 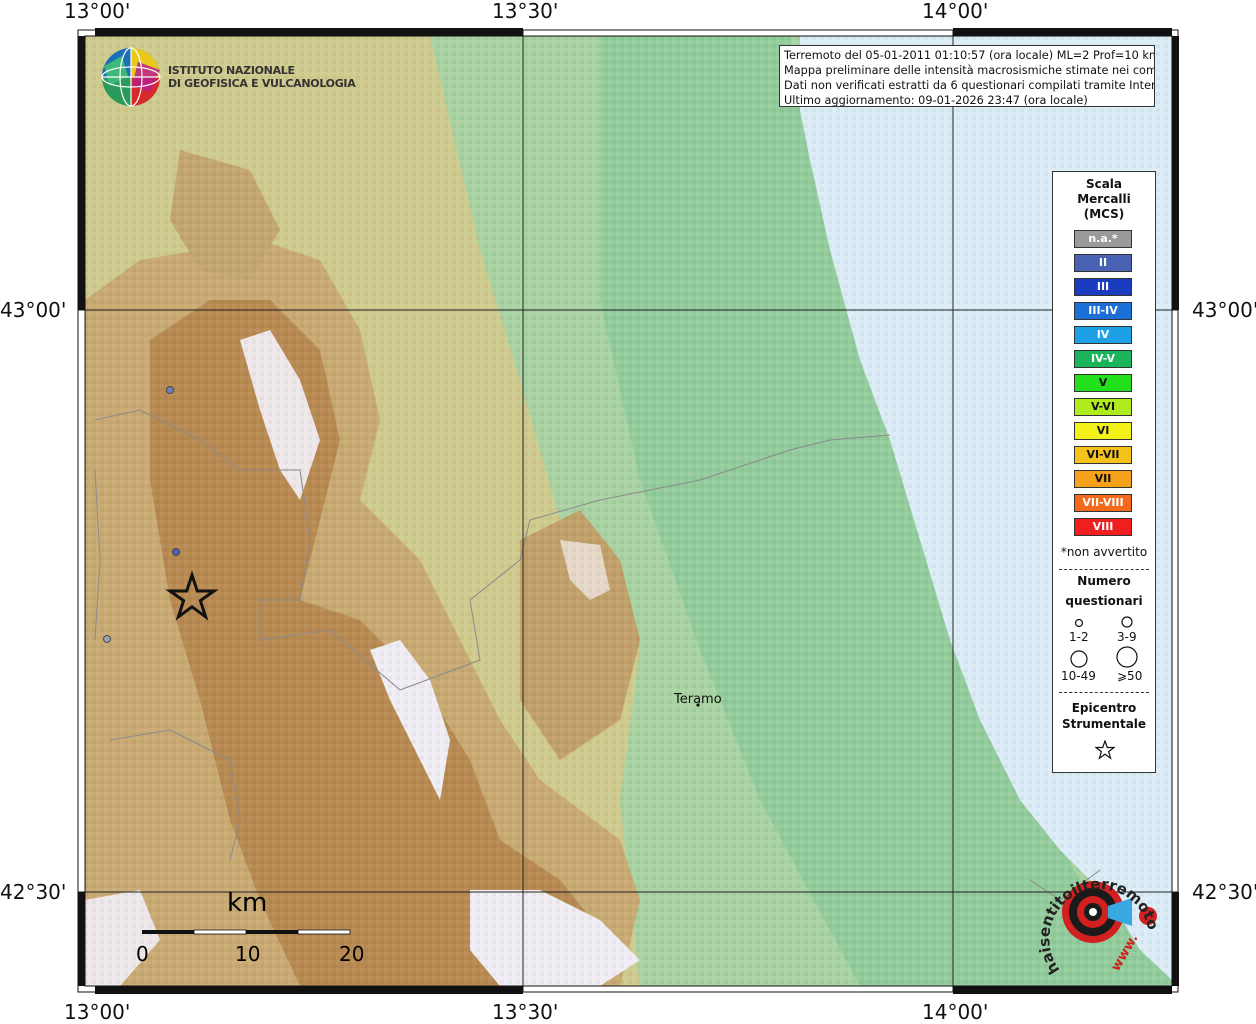 What do you see at coordinates (33, 892) in the screenshot?
I see `left-lat-label-2: 42°30'` at bounding box center [33, 892].